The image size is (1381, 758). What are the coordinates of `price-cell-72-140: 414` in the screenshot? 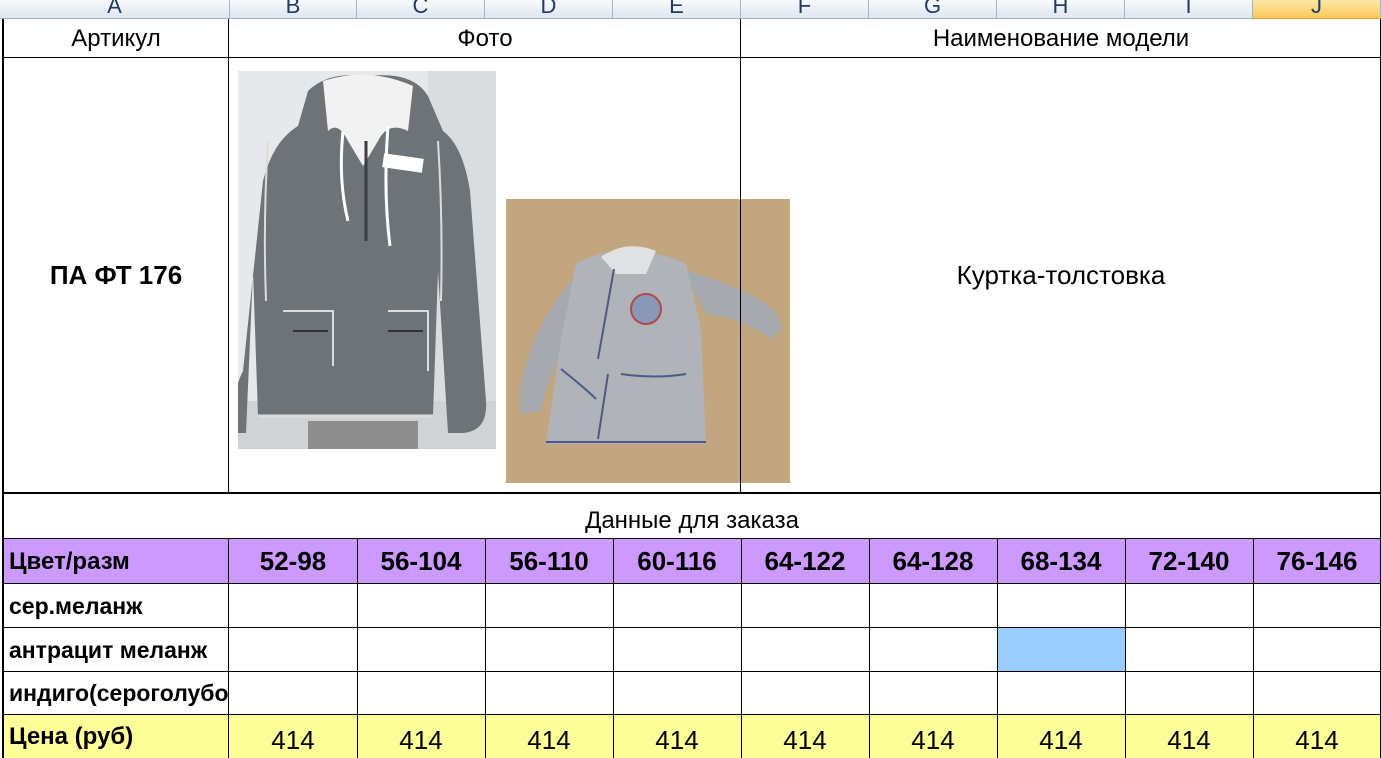 It's located at (1189, 736).